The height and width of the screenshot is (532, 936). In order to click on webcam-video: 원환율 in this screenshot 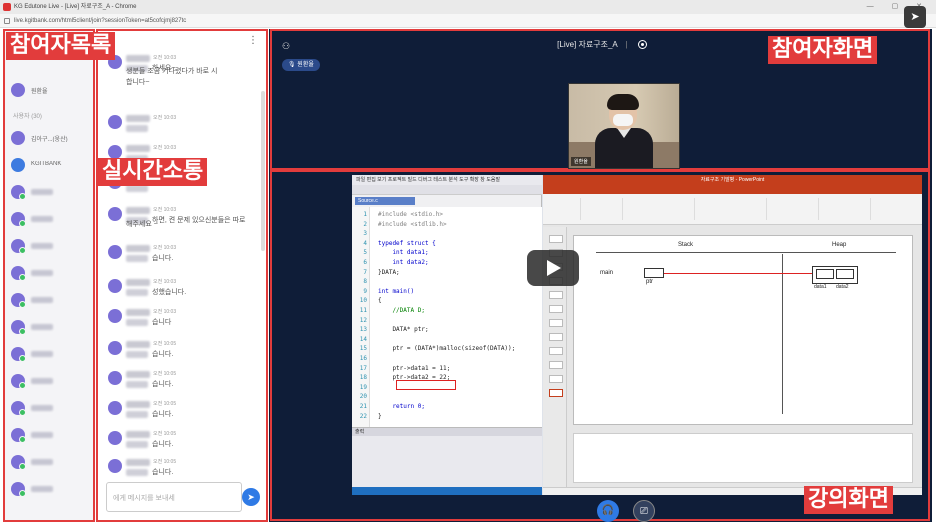, I will do `click(624, 126)`.